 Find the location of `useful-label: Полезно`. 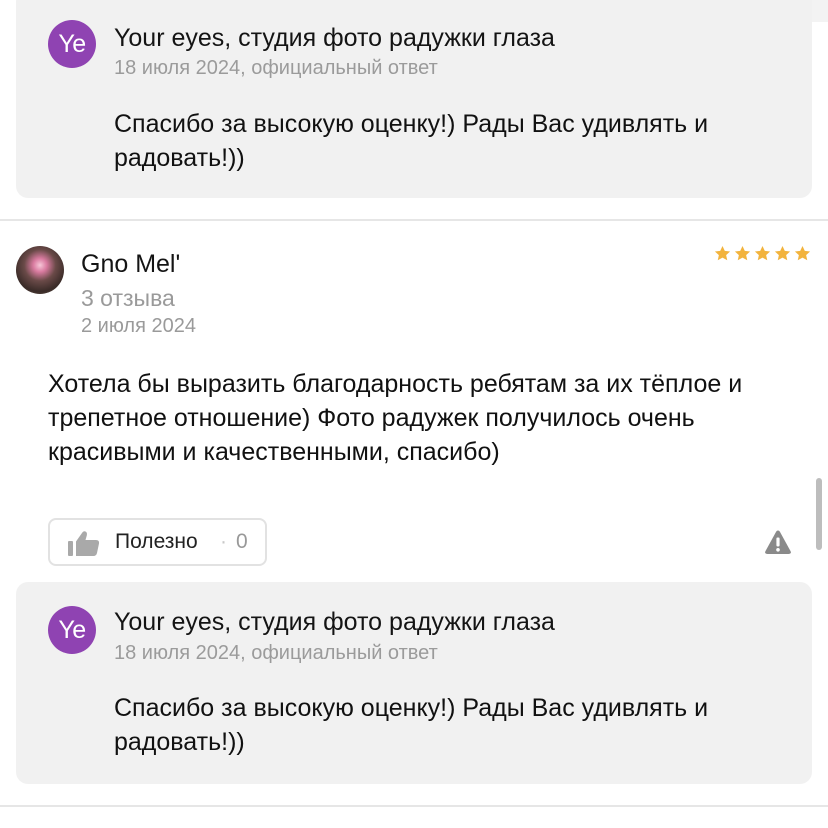

useful-label: Полезно is located at coordinates (156, 541).